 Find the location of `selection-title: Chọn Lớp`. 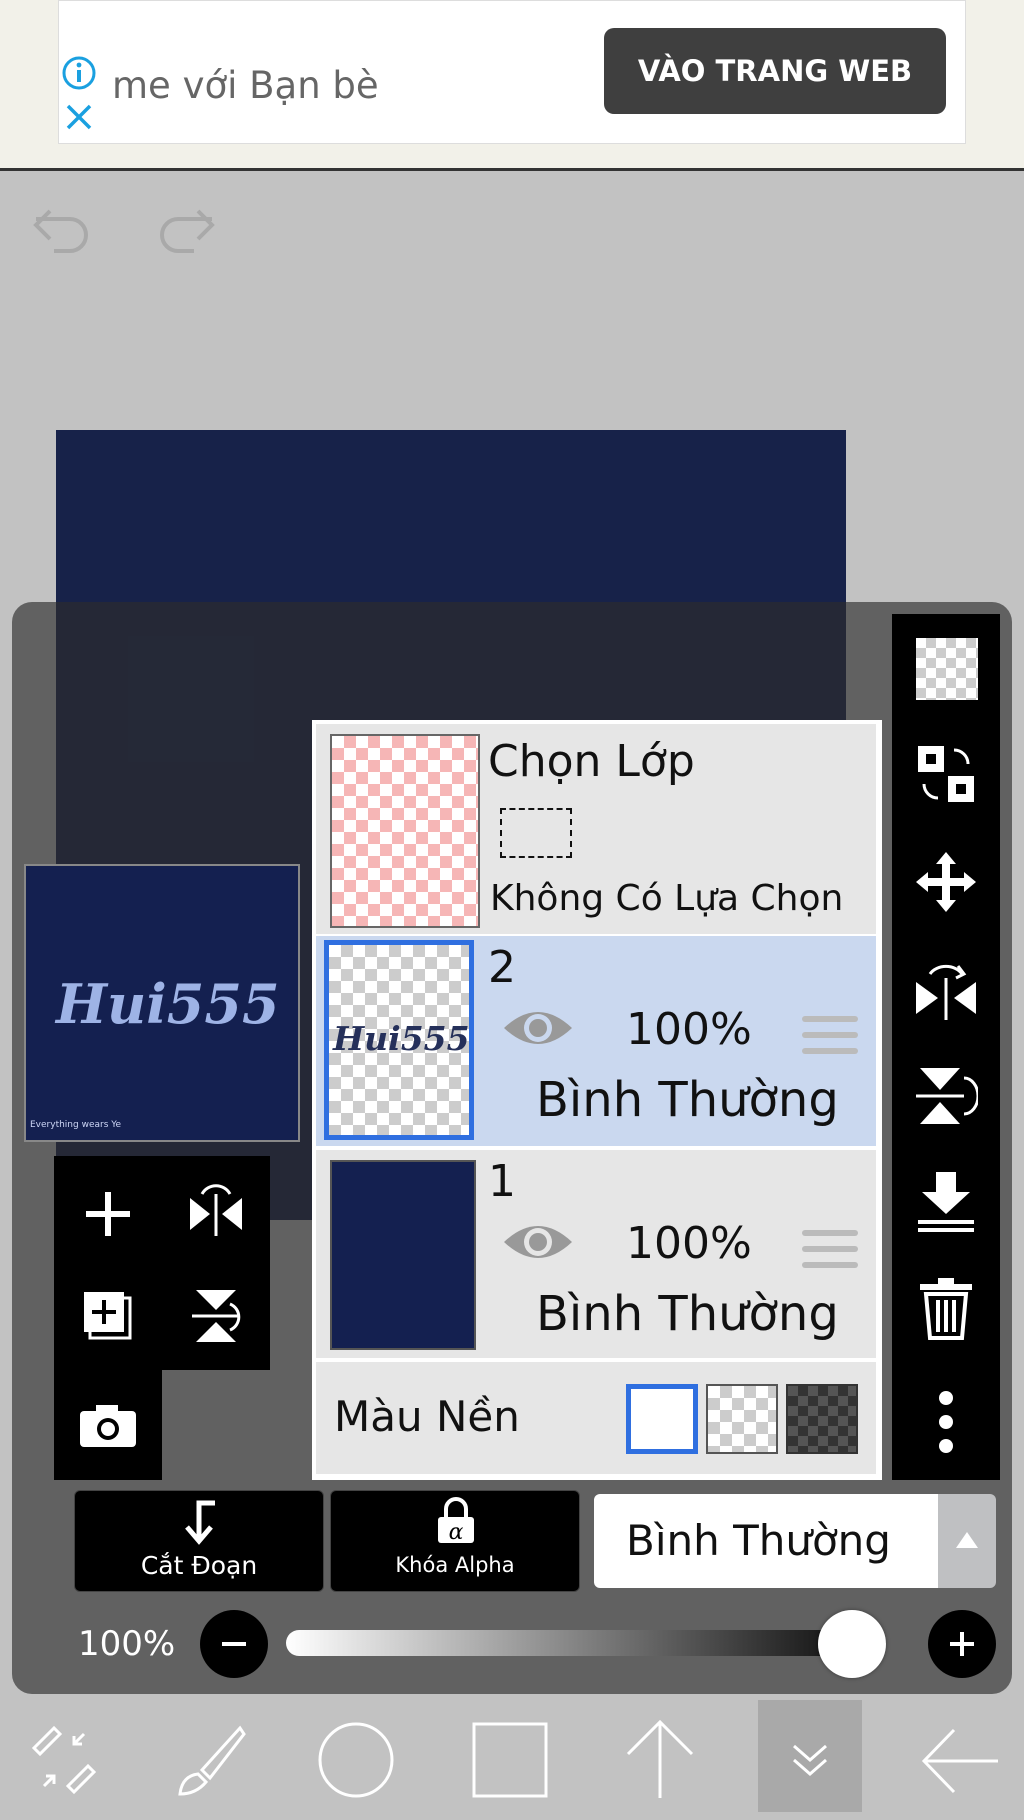

selection-title: Chọn Lớp is located at coordinates (591, 761).